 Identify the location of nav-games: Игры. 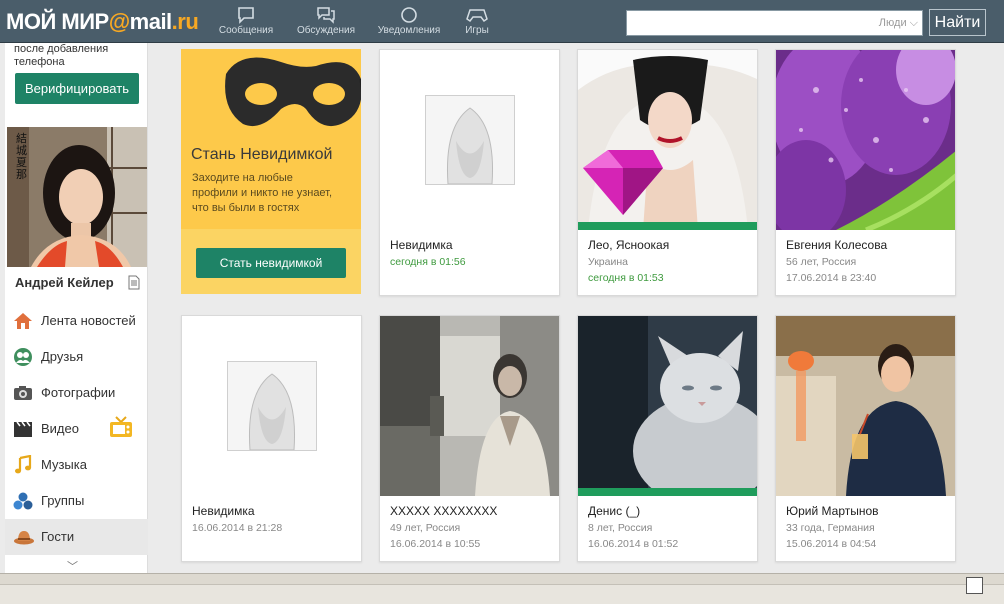
(477, 21).